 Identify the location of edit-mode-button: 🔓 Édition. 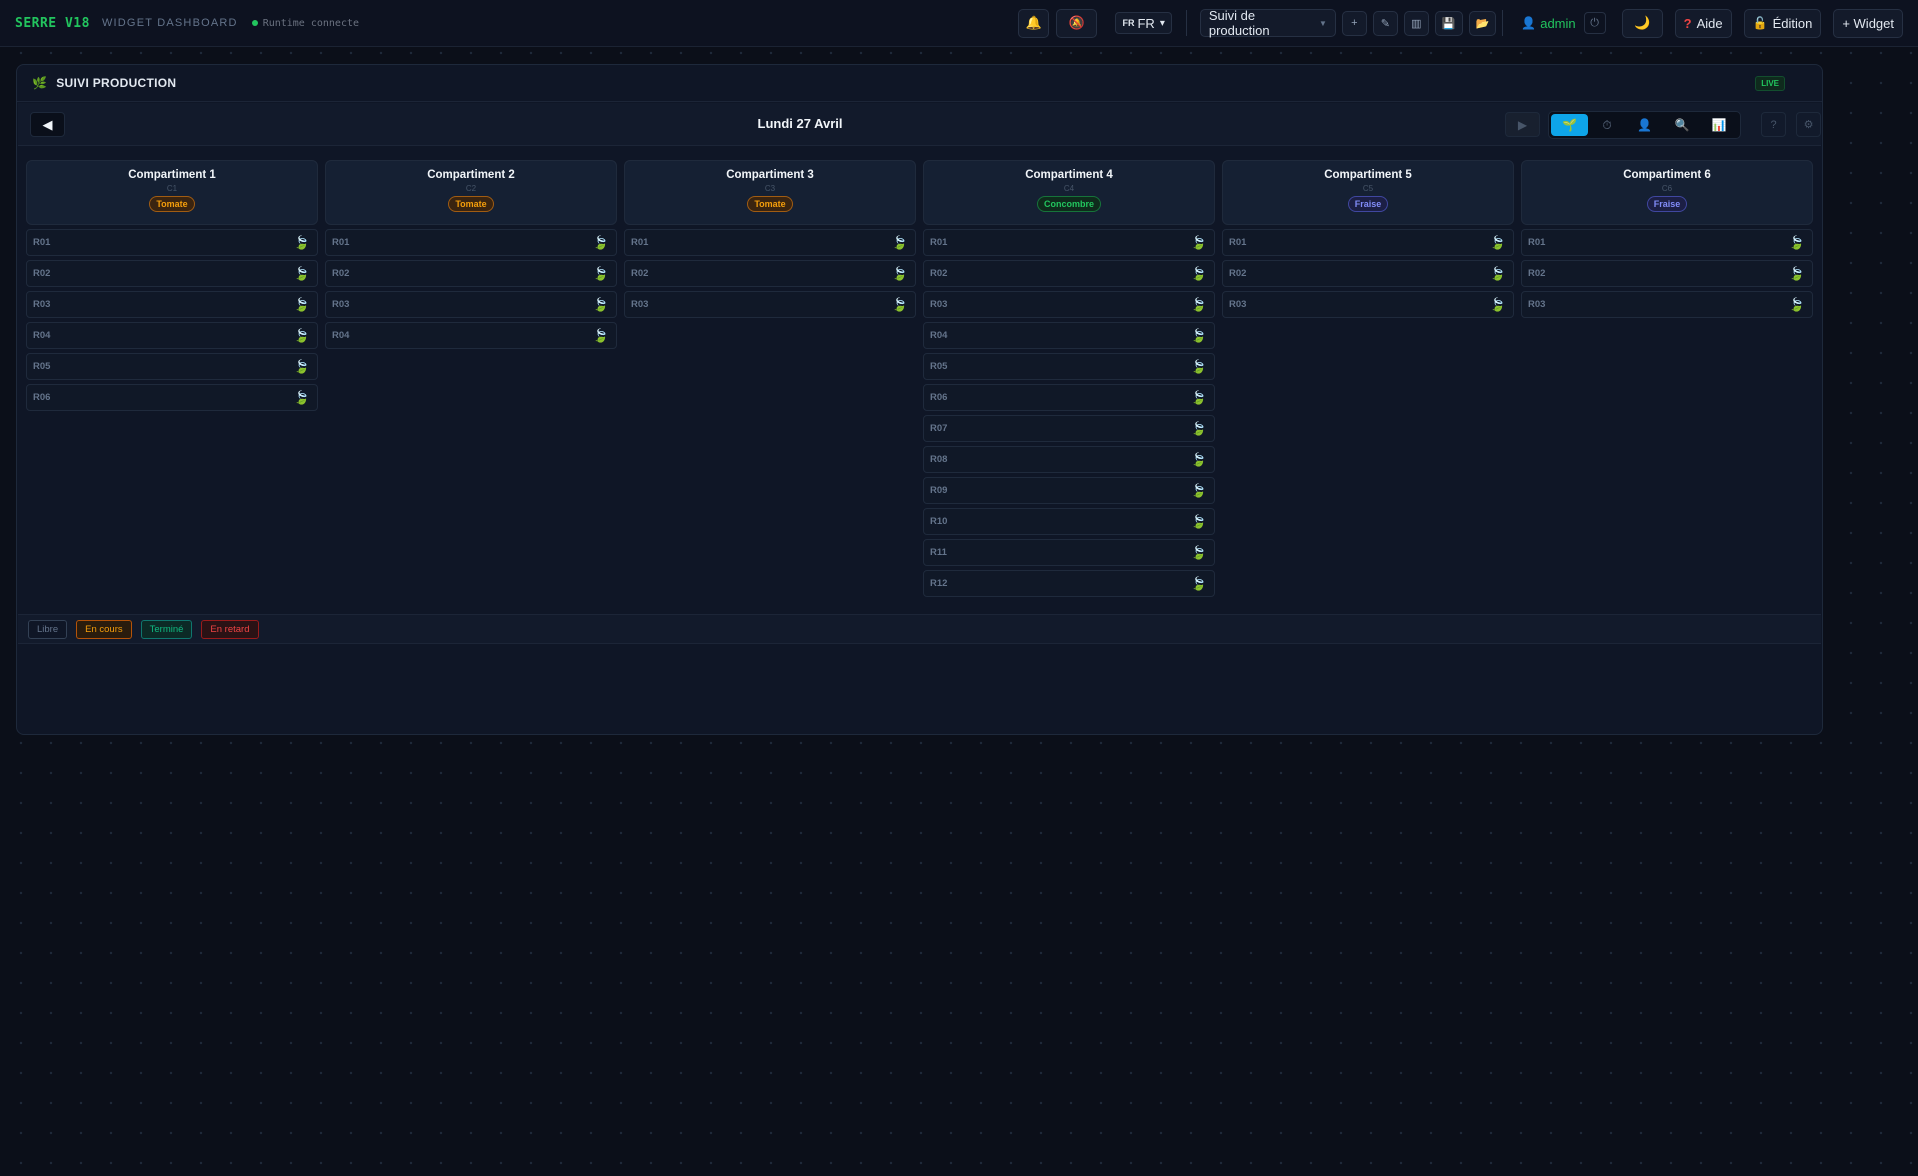
(1782, 23).